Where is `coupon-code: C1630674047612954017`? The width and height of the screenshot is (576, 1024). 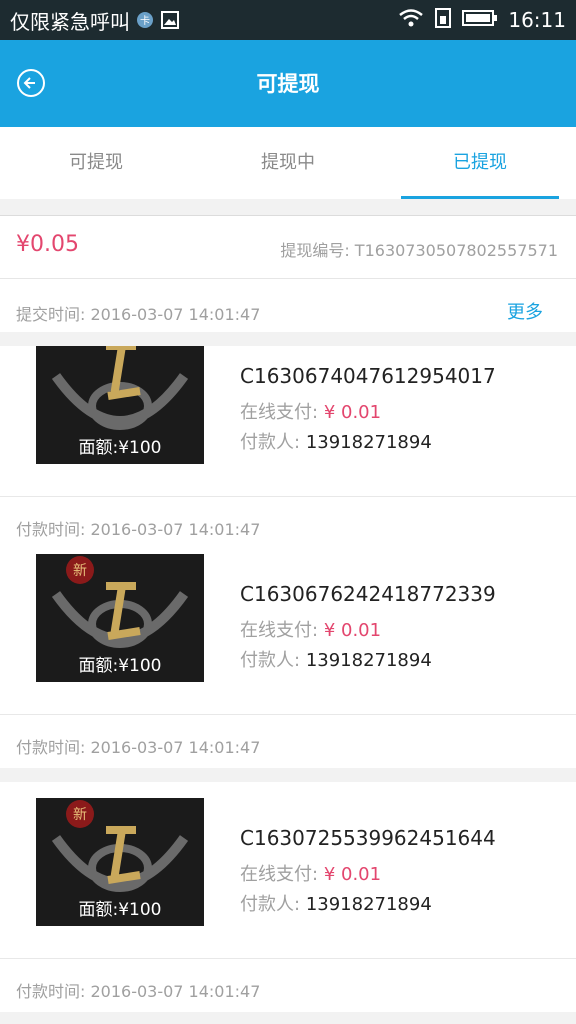
coupon-code: C1630674047612954017 is located at coordinates (368, 376).